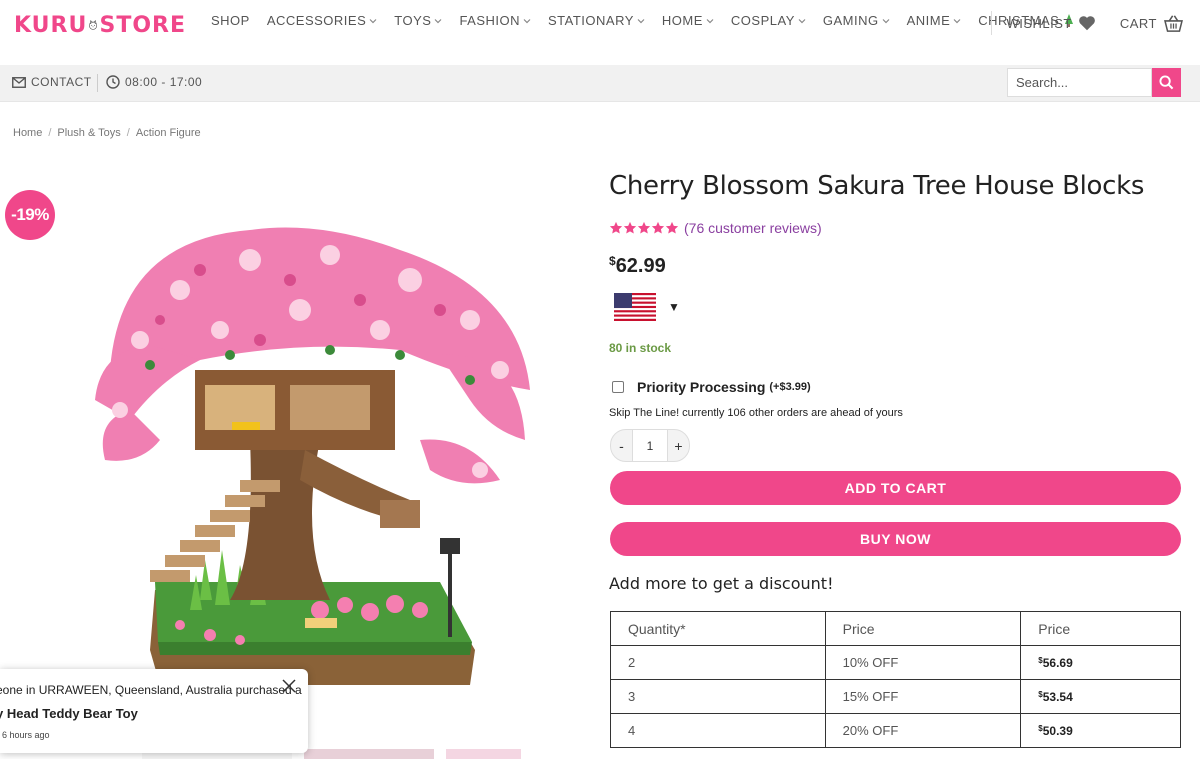 The width and height of the screenshot is (1200, 759). What do you see at coordinates (923, 628) in the screenshot?
I see `column-header-discount: Price` at bounding box center [923, 628].